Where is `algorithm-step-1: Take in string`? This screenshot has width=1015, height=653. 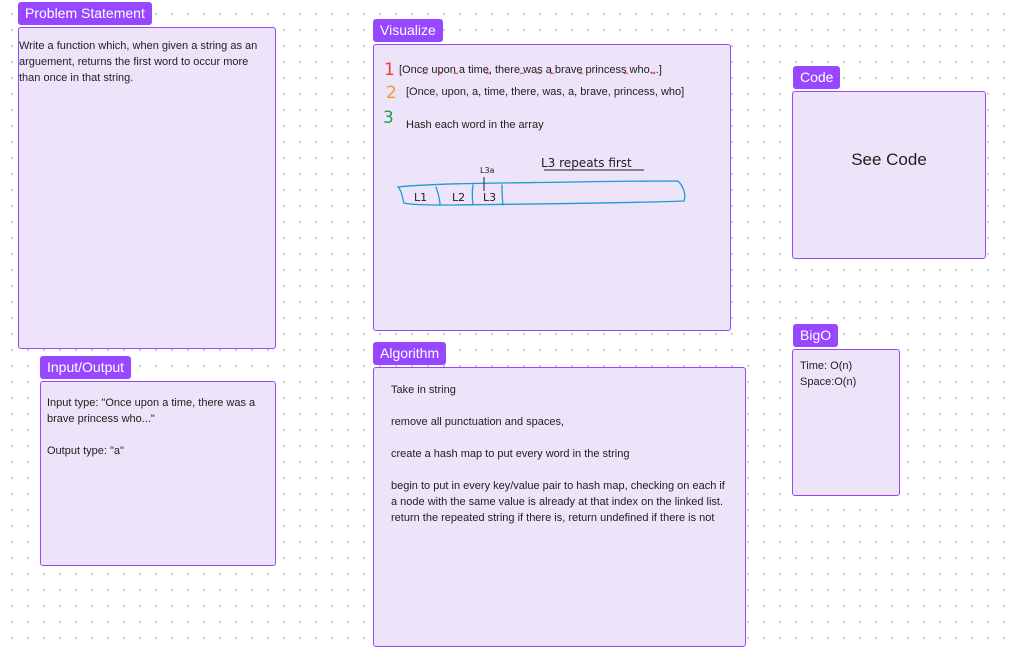
algorithm-step-1: Take in string is located at coordinates (423, 390).